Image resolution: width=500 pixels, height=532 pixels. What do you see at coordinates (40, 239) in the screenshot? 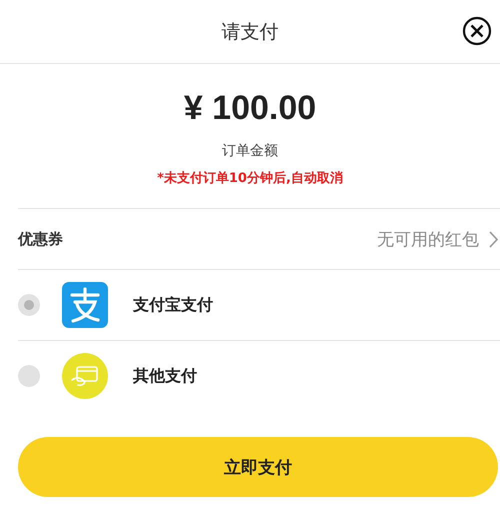
I see `coupon-label: 优惠券` at bounding box center [40, 239].